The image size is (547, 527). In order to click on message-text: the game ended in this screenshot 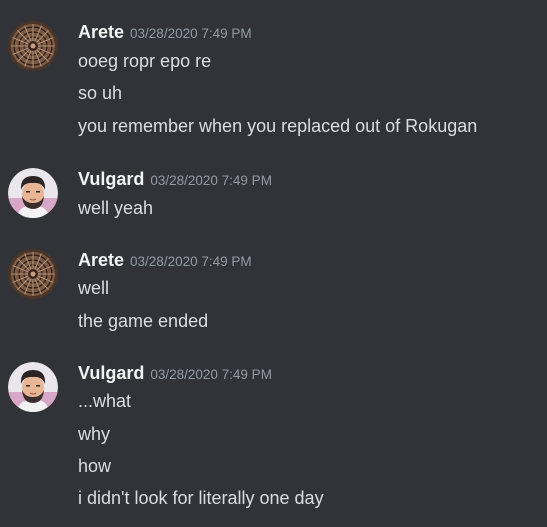, I will do `click(143, 321)`.